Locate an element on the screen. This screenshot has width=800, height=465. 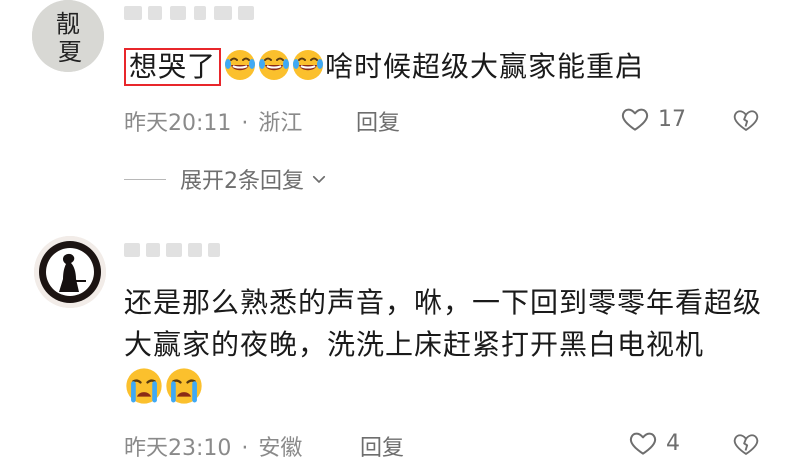
highlighted-text: 想哭了 is located at coordinates (173, 67).